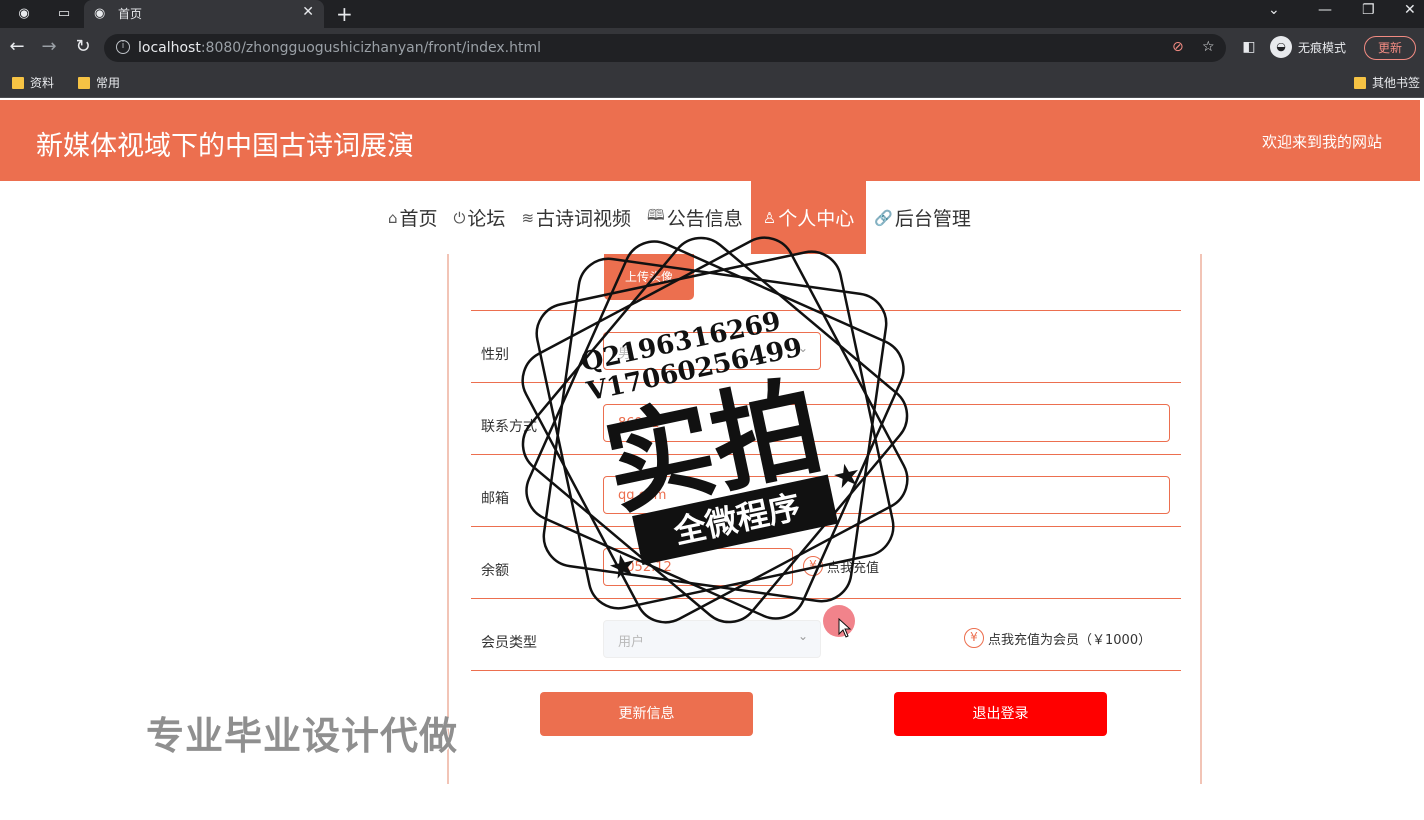 The image size is (1424, 820). Describe the element at coordinates (344, 14) in the screenshot. I see `new-tab-button: +` at that location.